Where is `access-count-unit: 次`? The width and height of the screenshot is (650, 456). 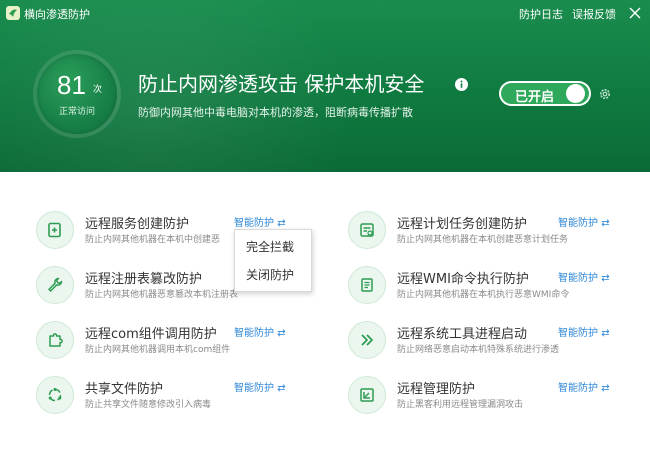 access-count-unit: 次 is located at coordinates (98, 90).